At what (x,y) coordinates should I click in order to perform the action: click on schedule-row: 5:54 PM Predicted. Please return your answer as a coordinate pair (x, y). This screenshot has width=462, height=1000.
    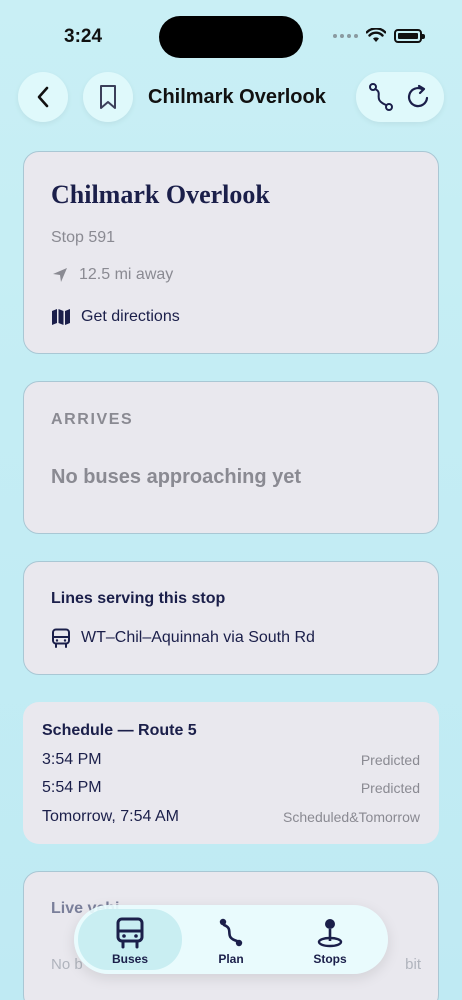
    Looking at the image, I should click on (231, 788).